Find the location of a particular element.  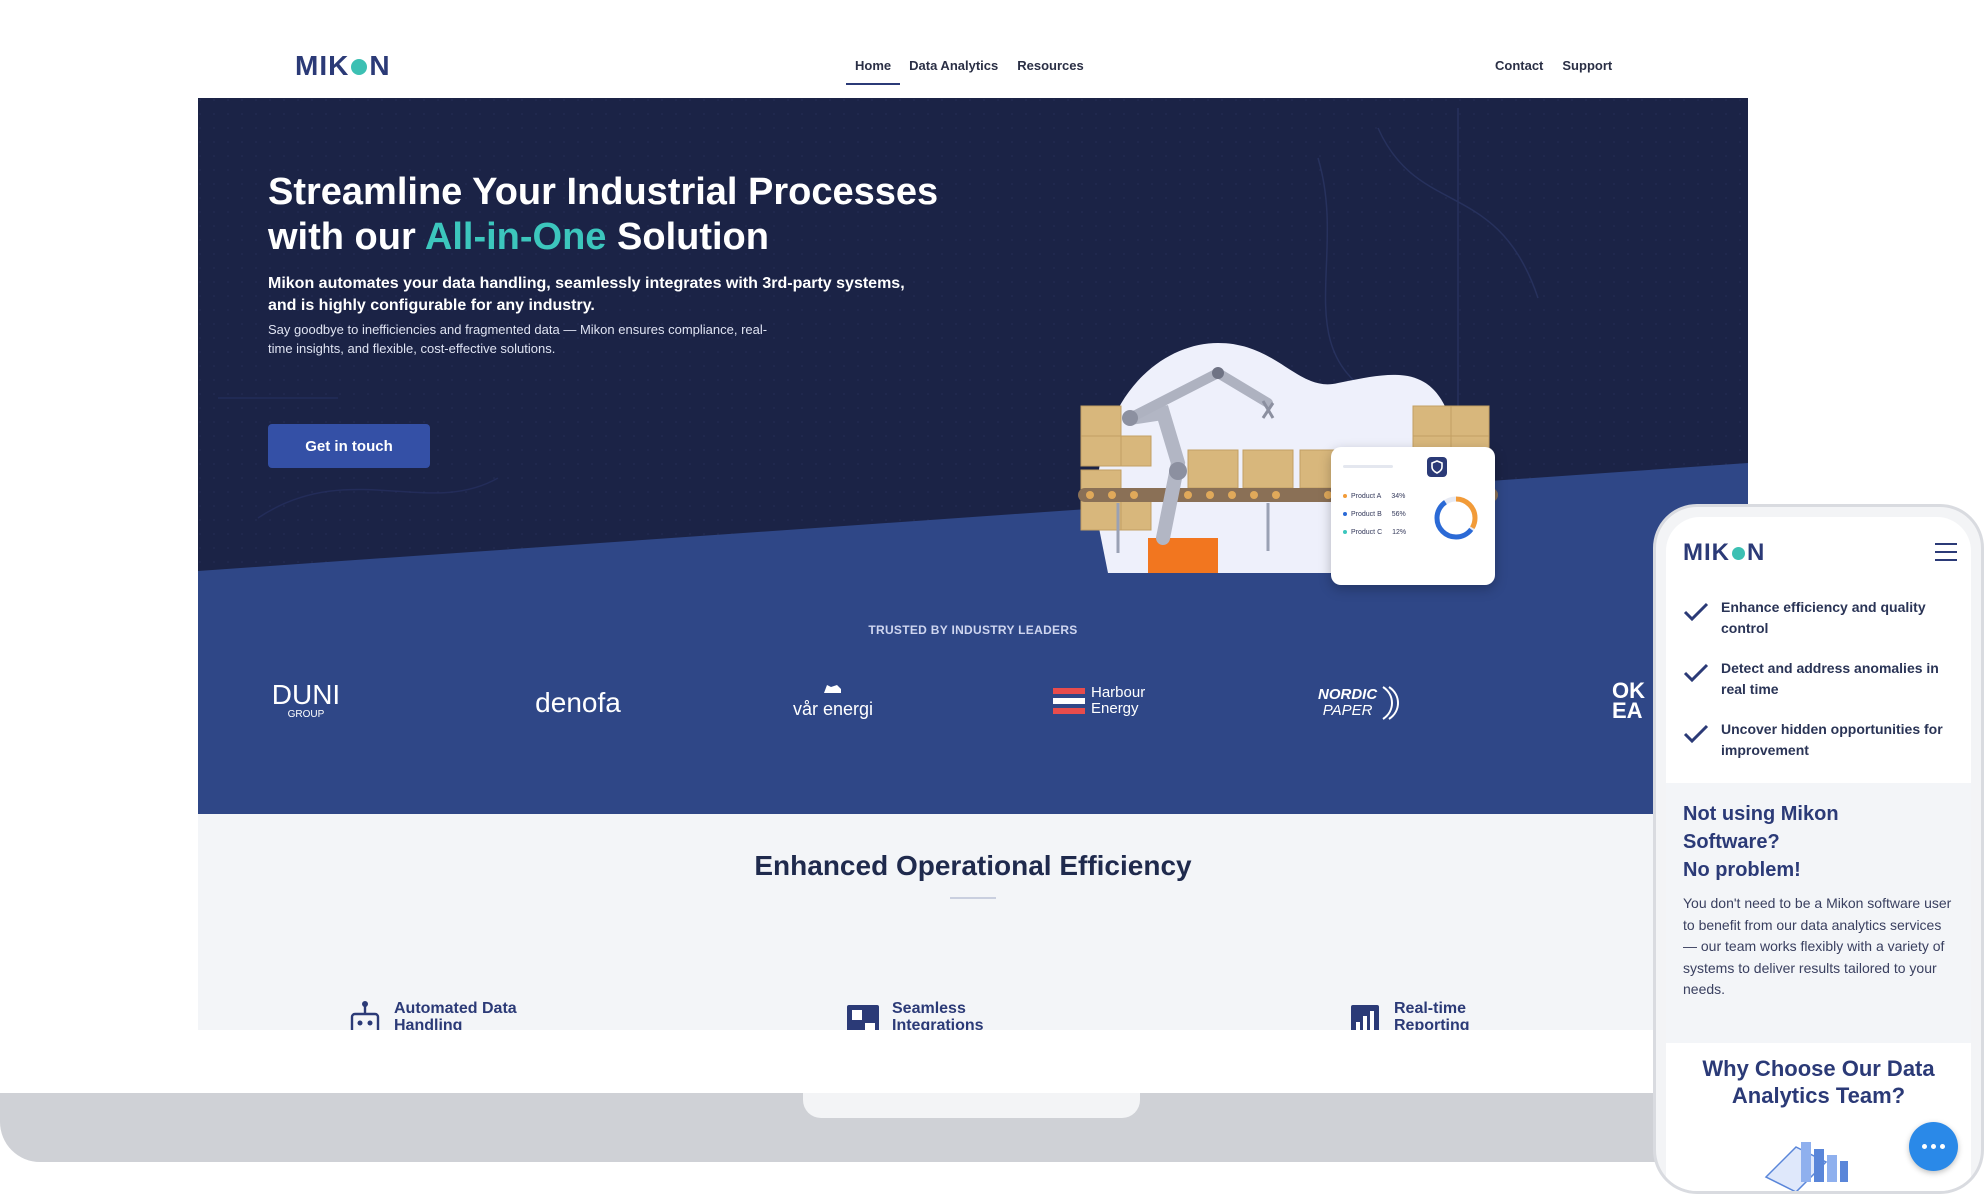

nav-right-links: Contact Support is located at coordinates (1553, 65).